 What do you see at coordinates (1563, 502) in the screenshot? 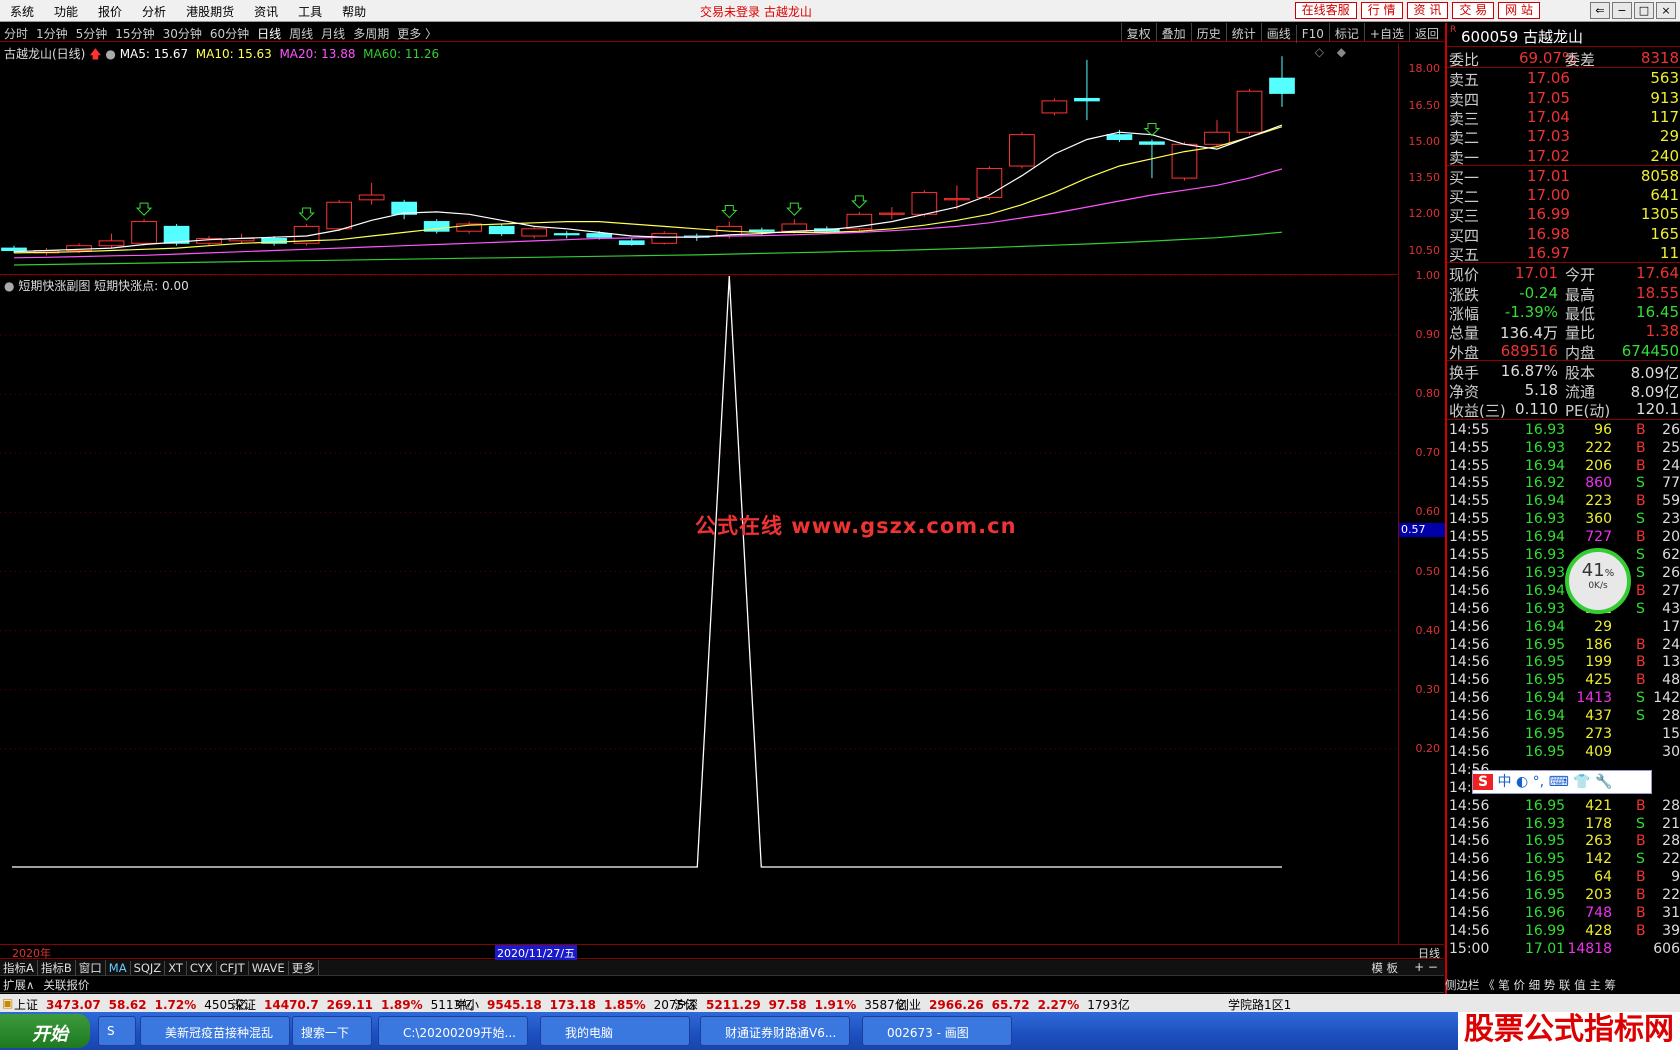
I see `tick-row: 14:55 16.94 223 B 59` at bounding box center [1563, 502].